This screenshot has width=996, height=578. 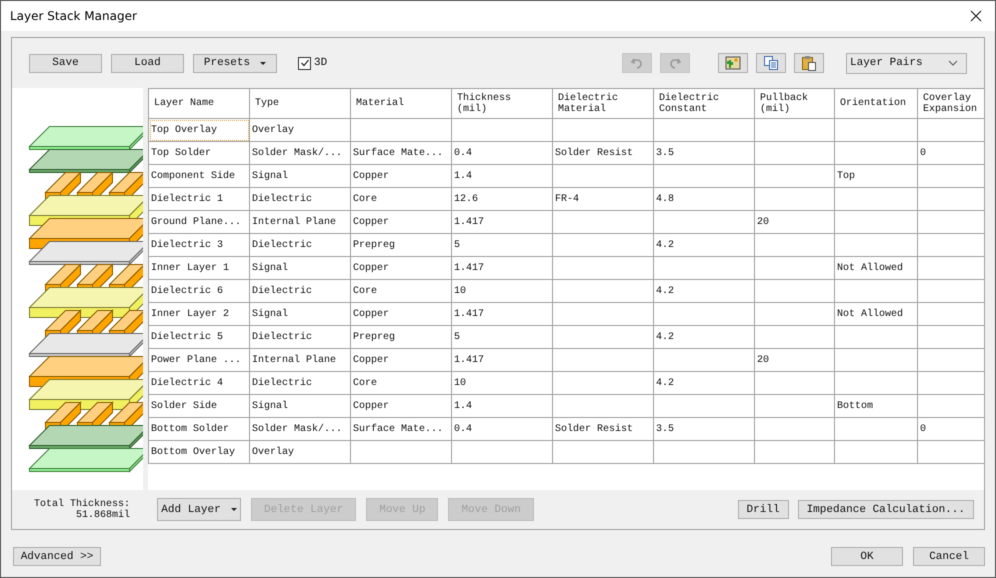 I want to click on table-cell: Bottom Overlay, so click(x=199, y=452).